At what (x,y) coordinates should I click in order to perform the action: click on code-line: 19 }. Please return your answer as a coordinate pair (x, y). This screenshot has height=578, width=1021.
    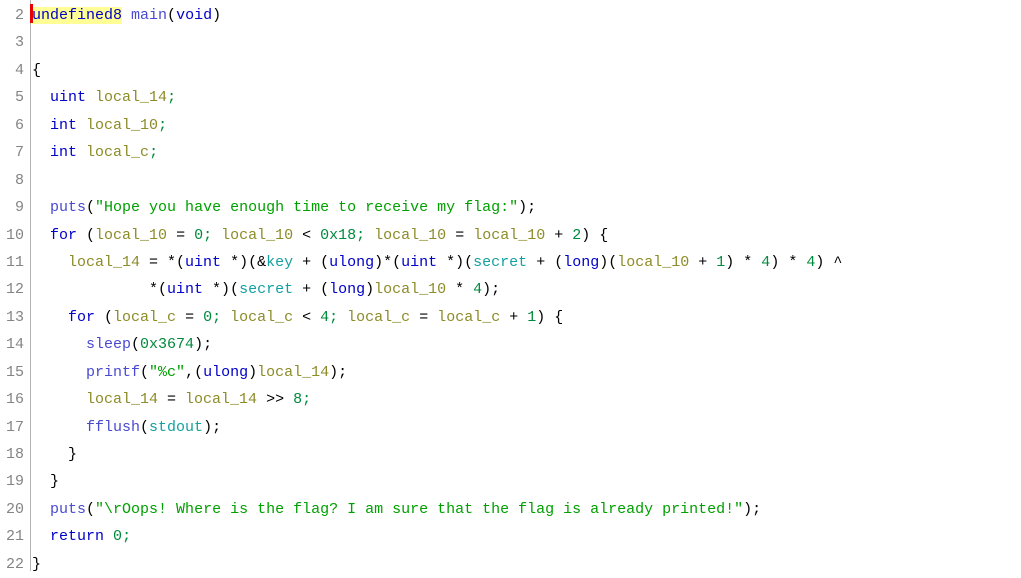
    Looking at the image, I should click on (510, 481).